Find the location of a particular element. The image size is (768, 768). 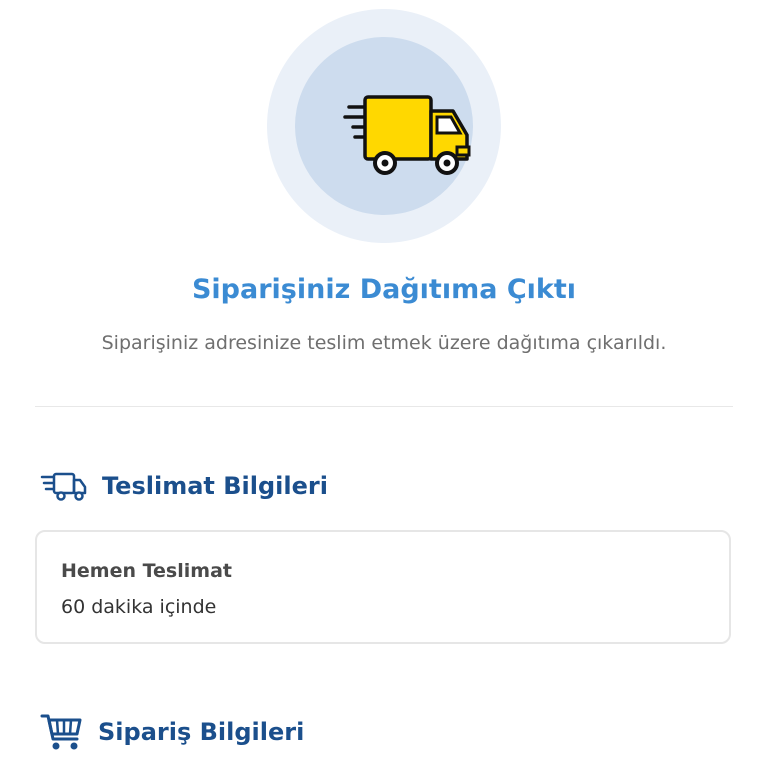

status-illustration-inner is located at coordinates (384, 126).